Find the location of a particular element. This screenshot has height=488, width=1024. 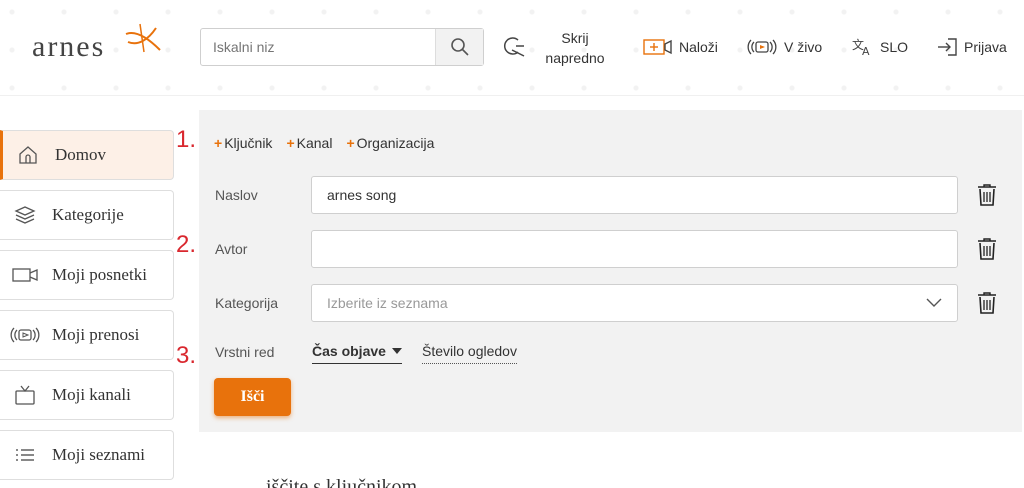

add-keyword-link: + Ključnik is located at coordinates (243, 143).